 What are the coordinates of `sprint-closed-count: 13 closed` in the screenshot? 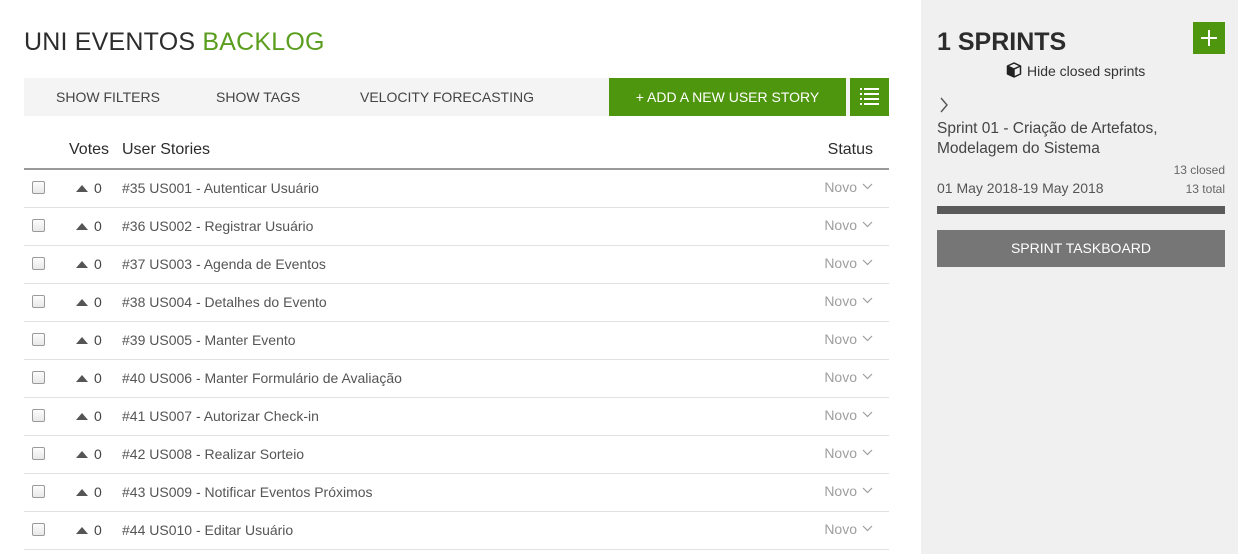 It's located at (1199, 170).